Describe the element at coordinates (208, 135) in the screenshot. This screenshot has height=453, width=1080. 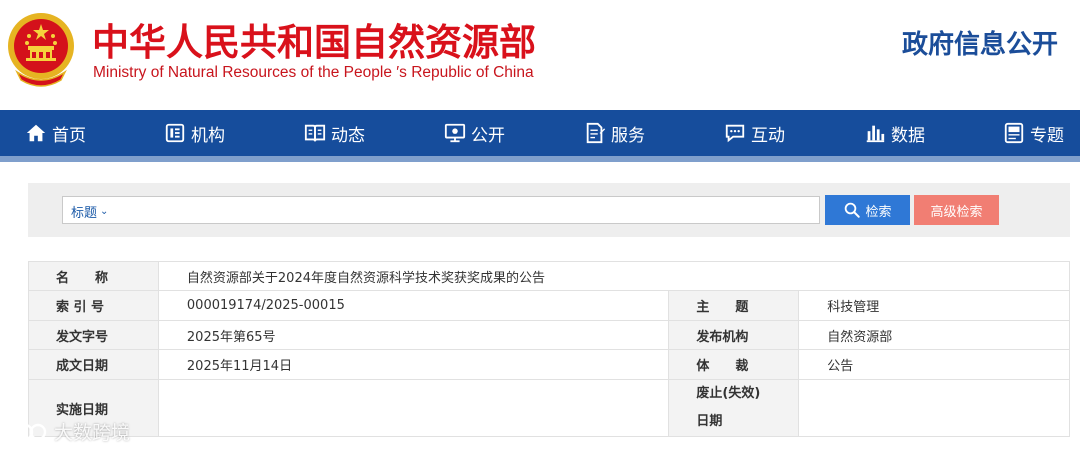
I see `nav-item-label: 机构` at that location.